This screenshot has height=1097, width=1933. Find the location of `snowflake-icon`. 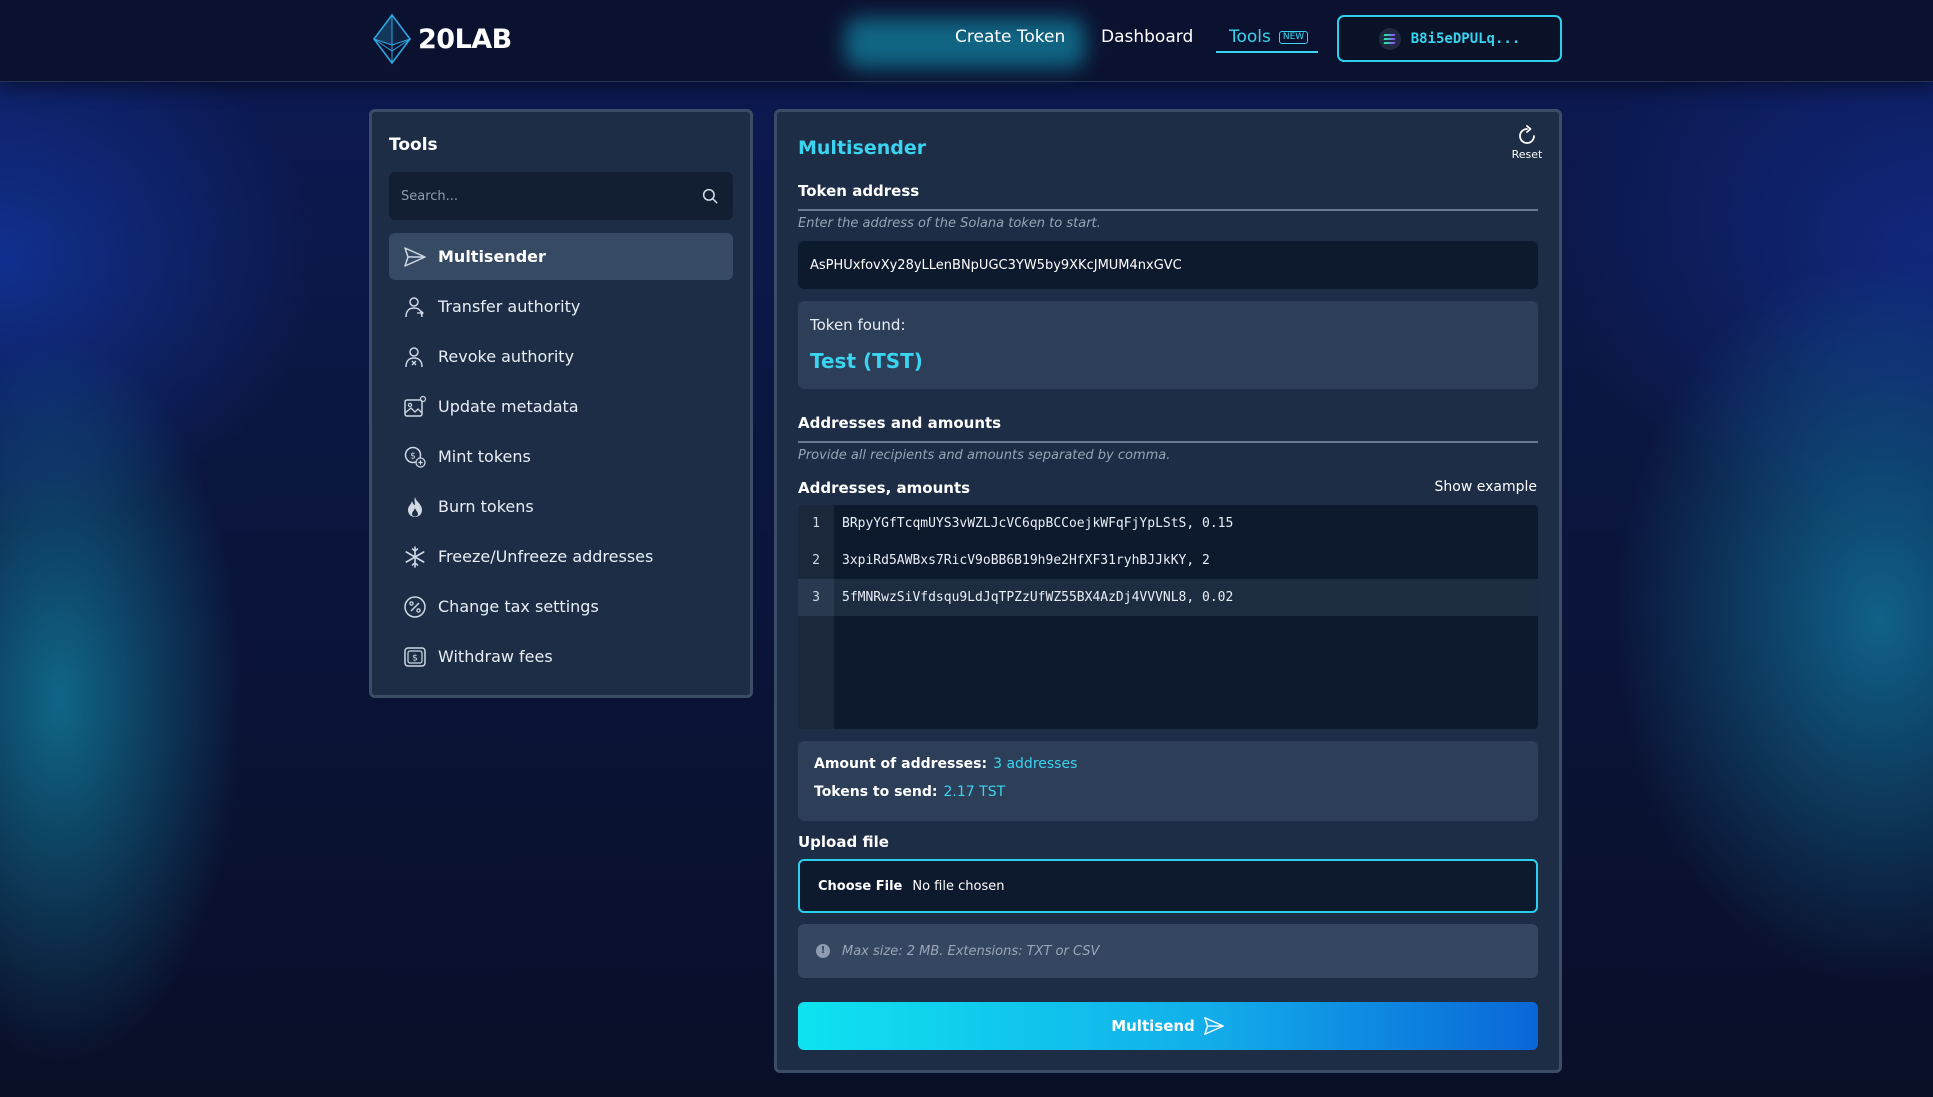

snowflake-icon is located at coordinates (415, 556).